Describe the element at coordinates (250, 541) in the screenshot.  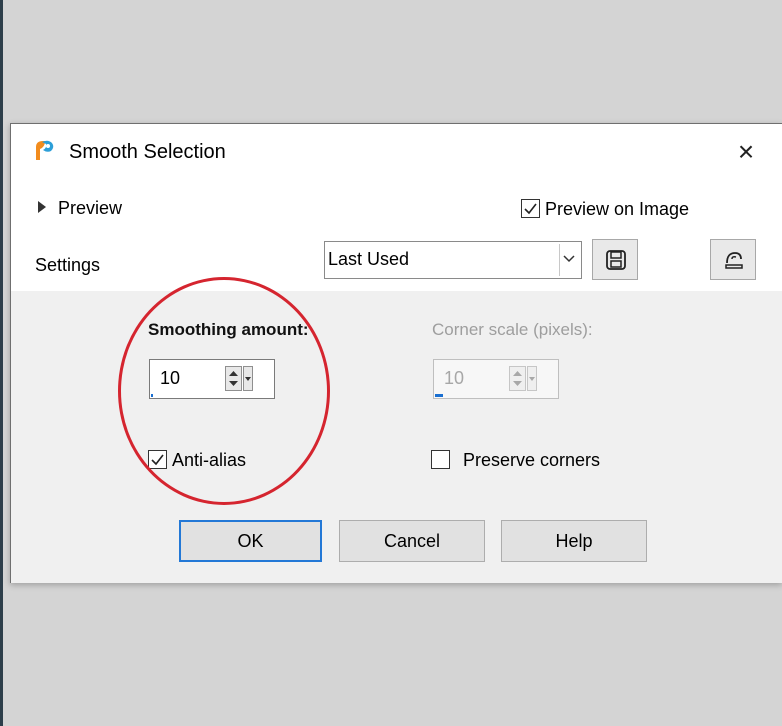
I see `ok-button: OK` at that location.